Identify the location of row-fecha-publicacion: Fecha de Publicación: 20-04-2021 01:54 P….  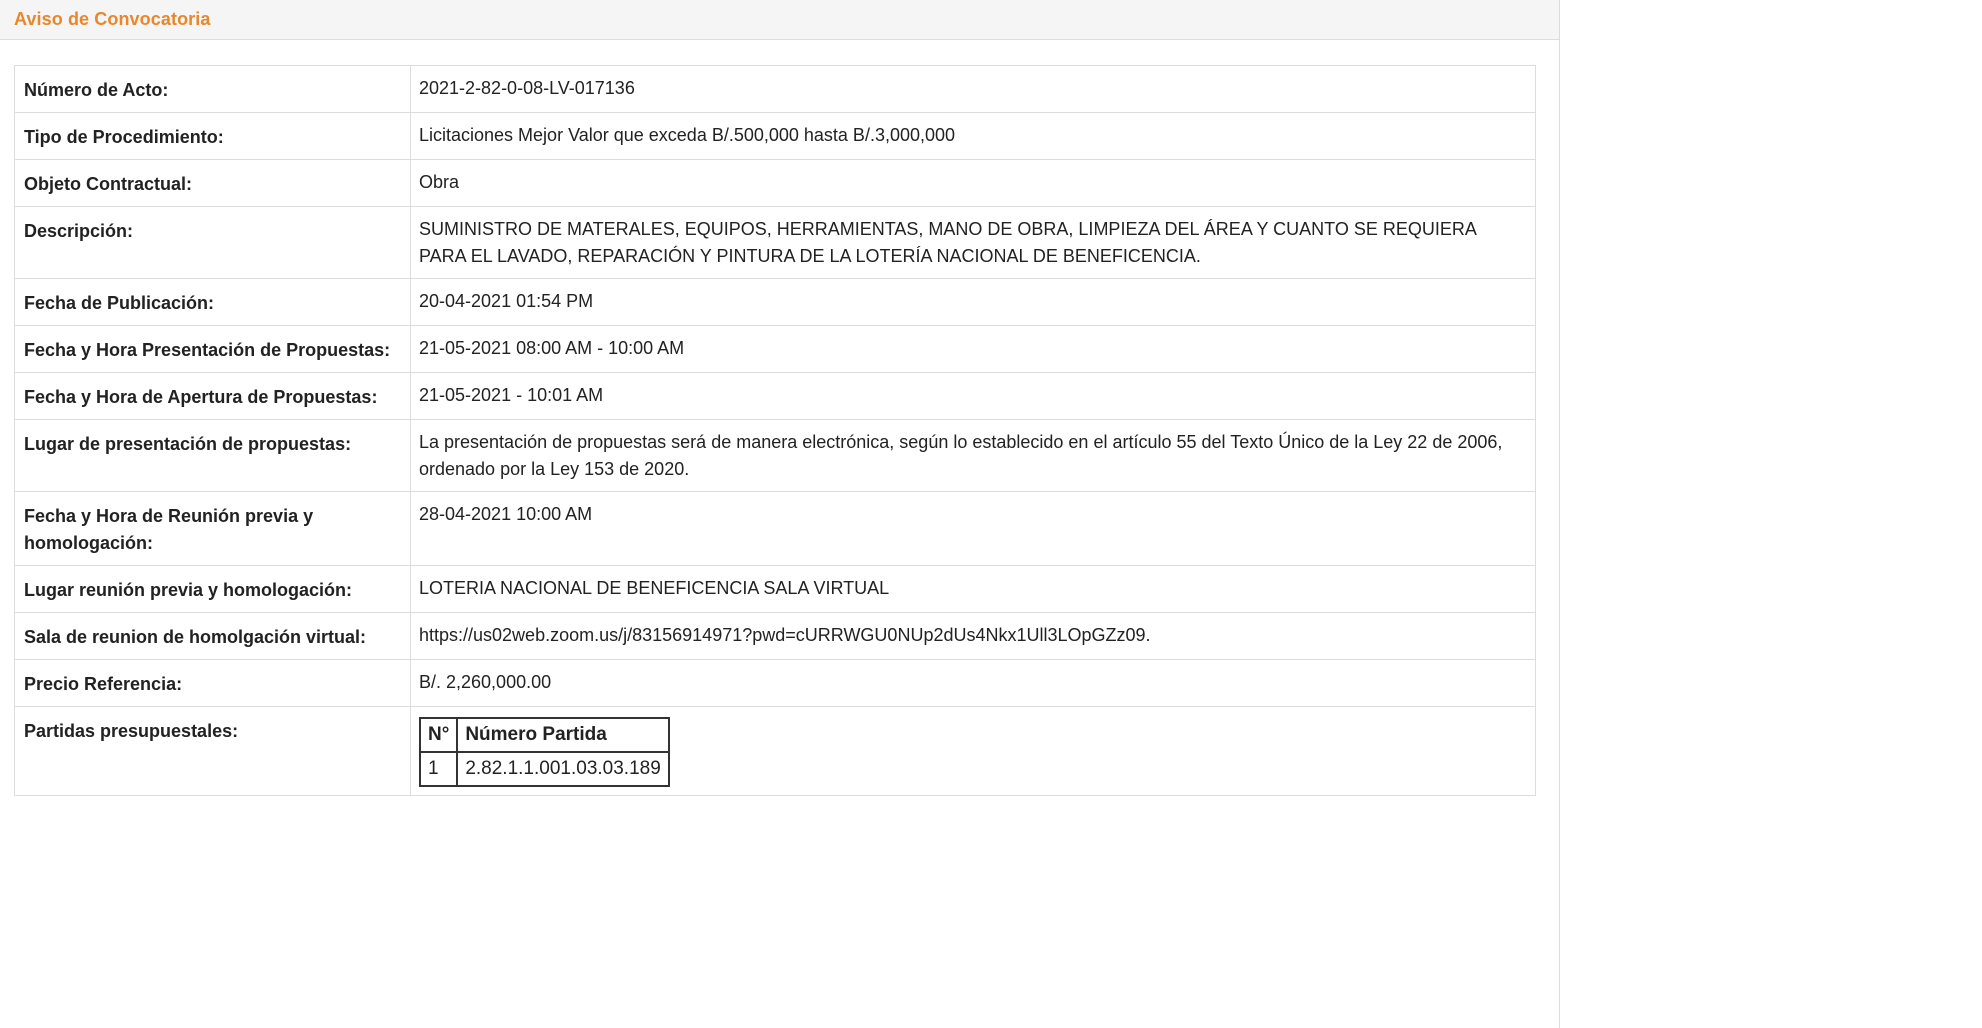
(775, 302).